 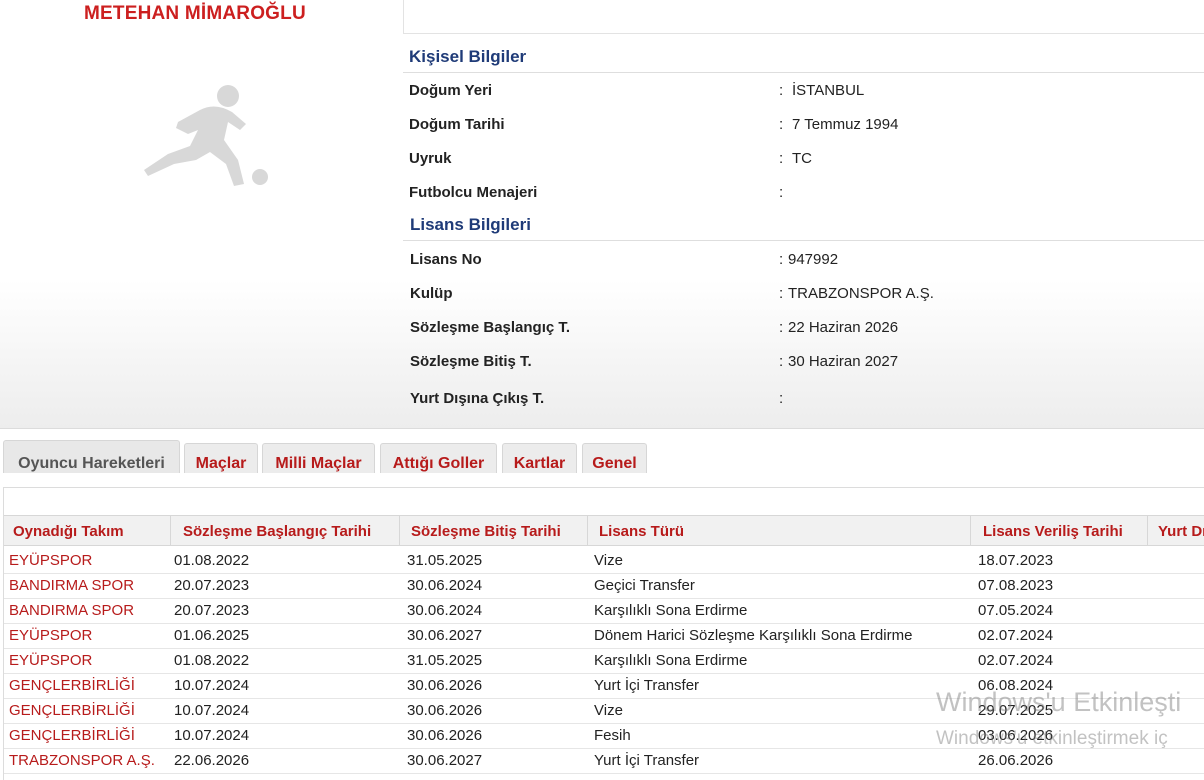 What do you see at coordinates (212, 635) in the screenshot?
I see `cell-contract-start: 01.06.2025` at bounding box center [212, 635].